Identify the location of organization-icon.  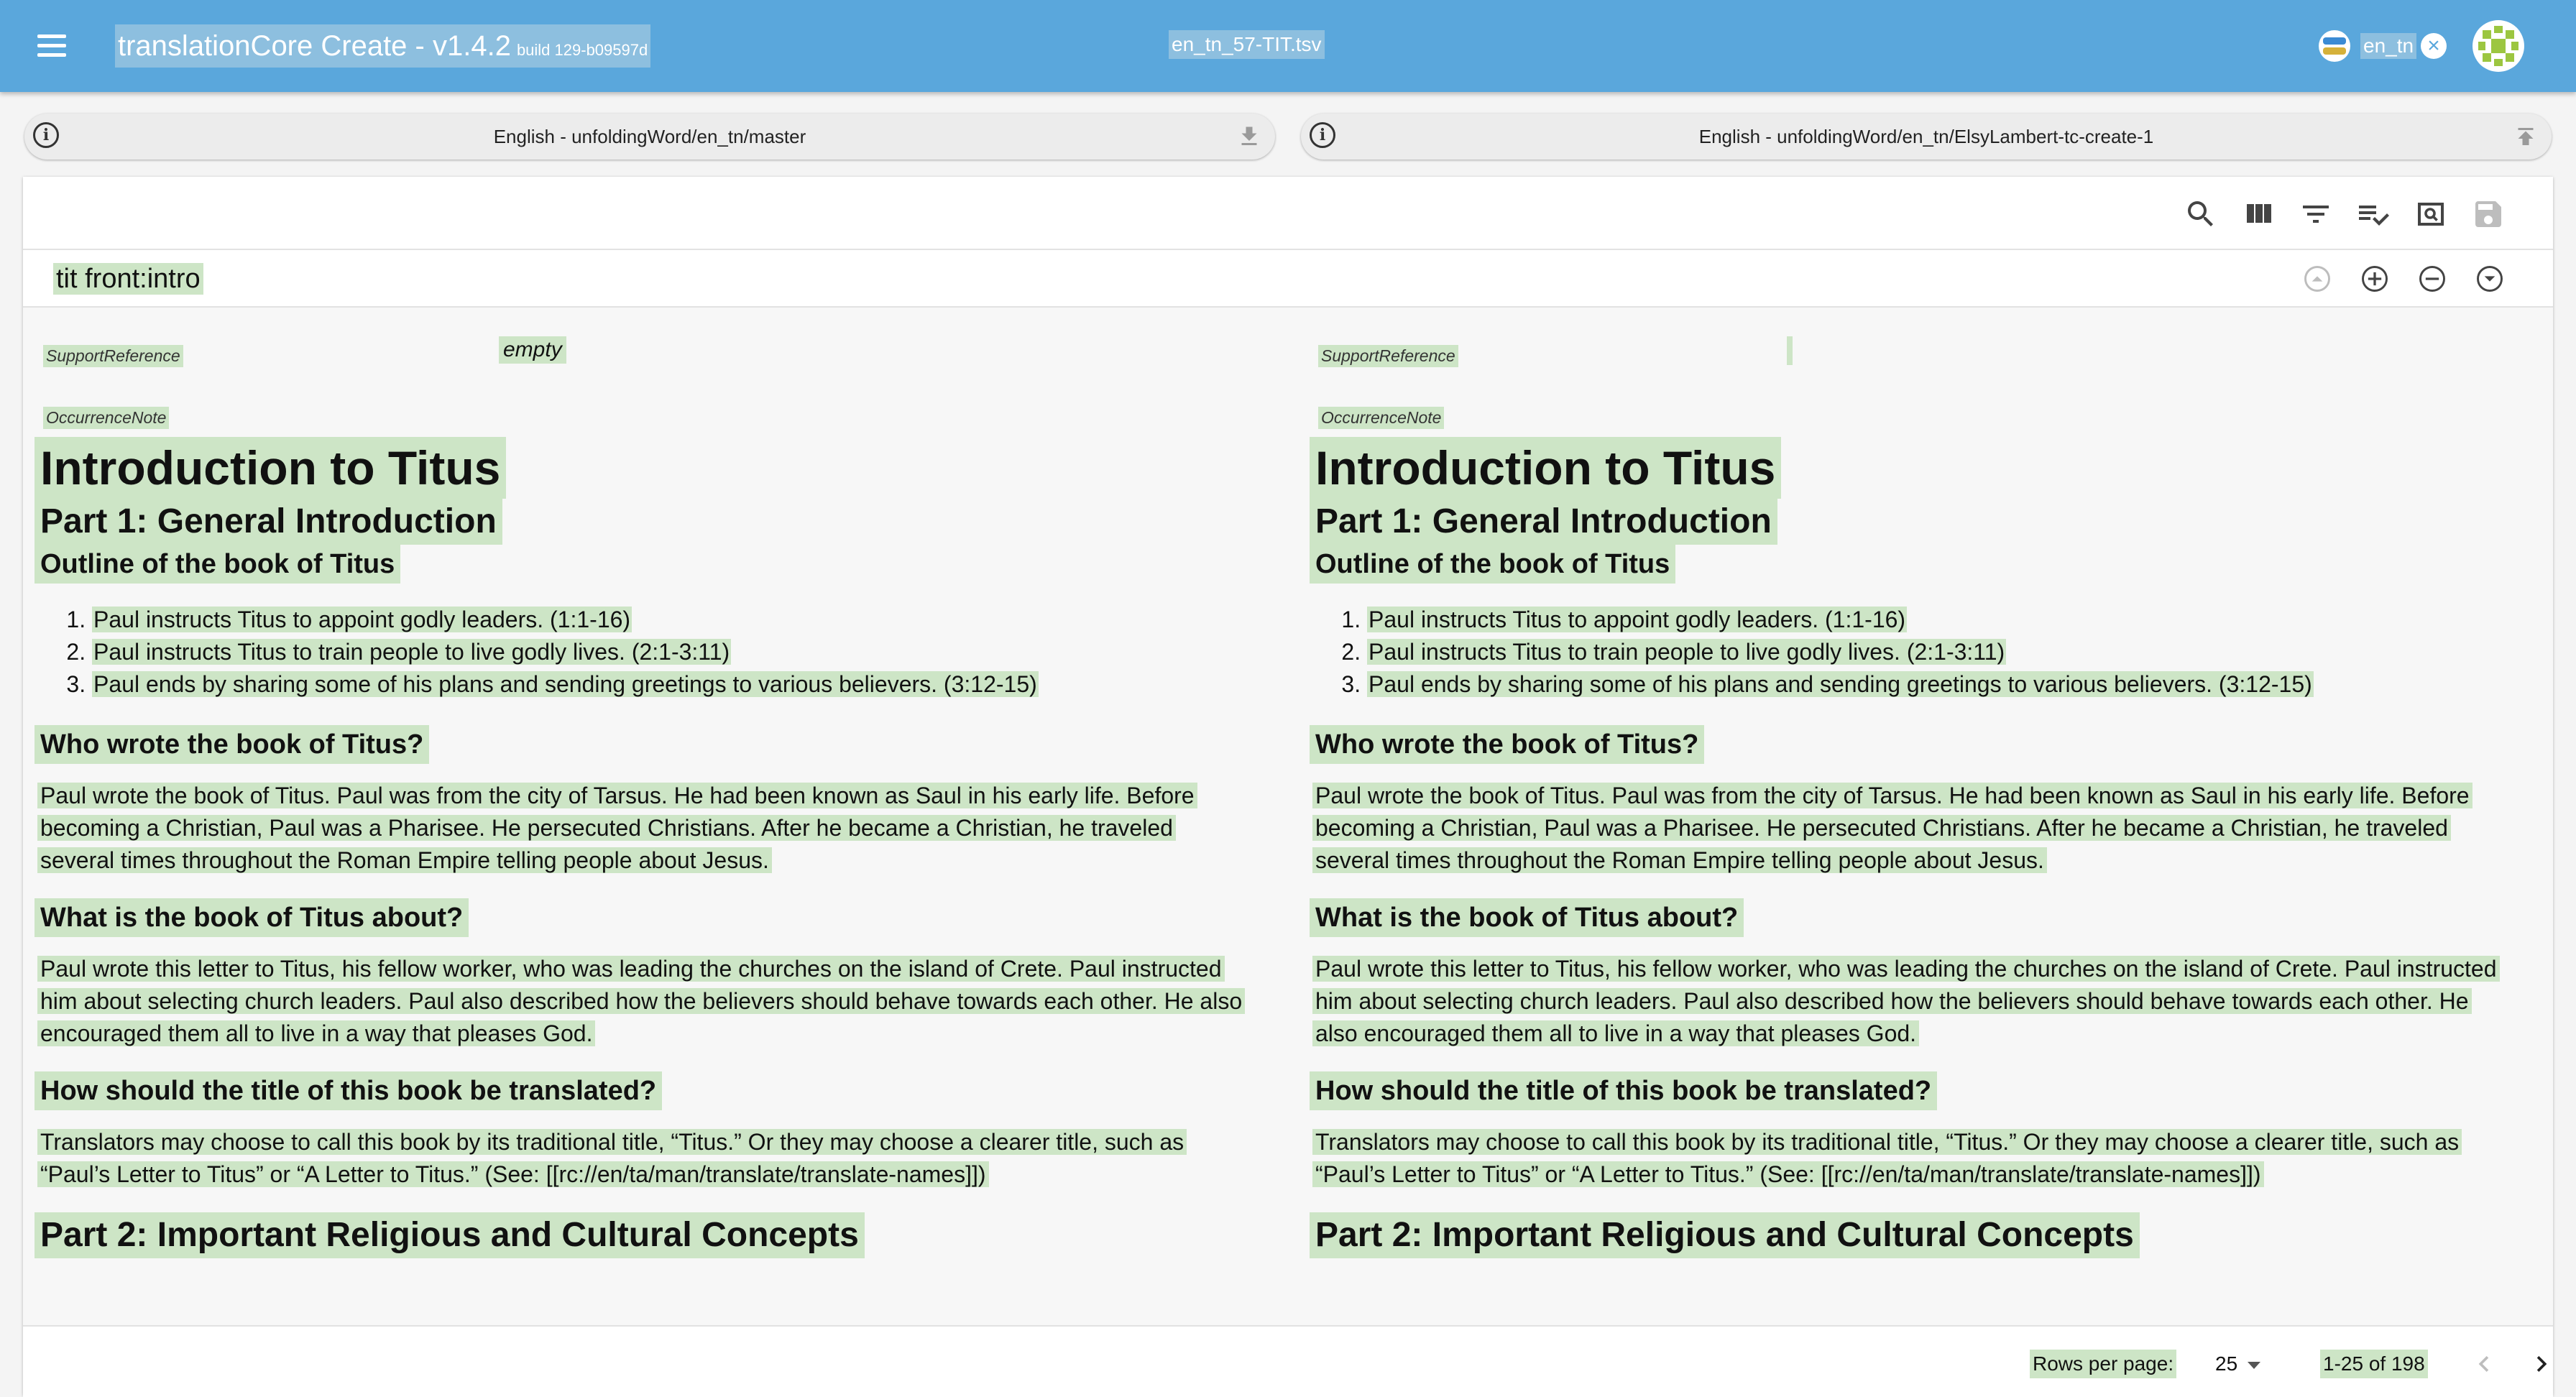
(2334, 46).